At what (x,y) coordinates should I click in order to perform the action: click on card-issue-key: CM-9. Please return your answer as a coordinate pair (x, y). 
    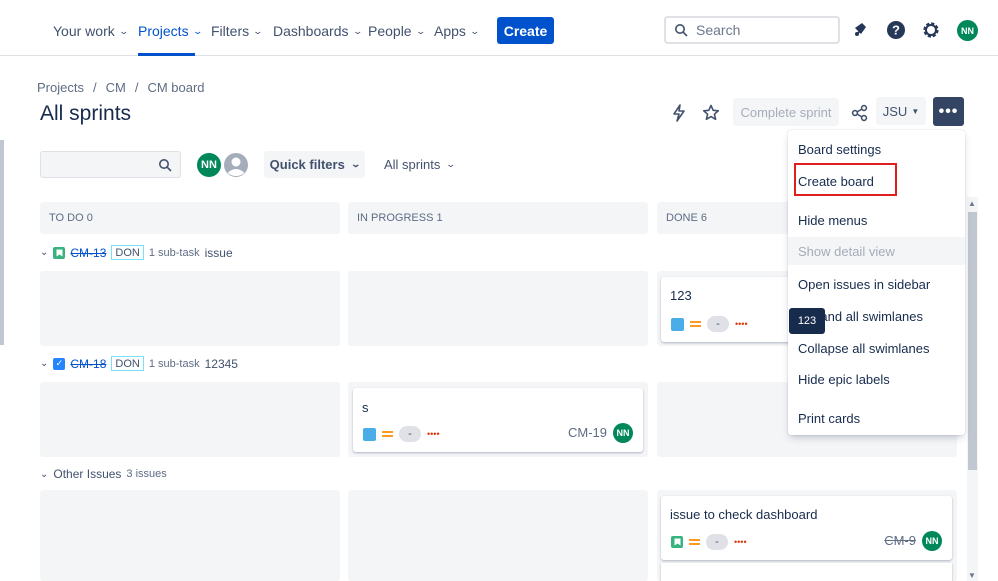
    Looking at the image, I should click on (900, 540).